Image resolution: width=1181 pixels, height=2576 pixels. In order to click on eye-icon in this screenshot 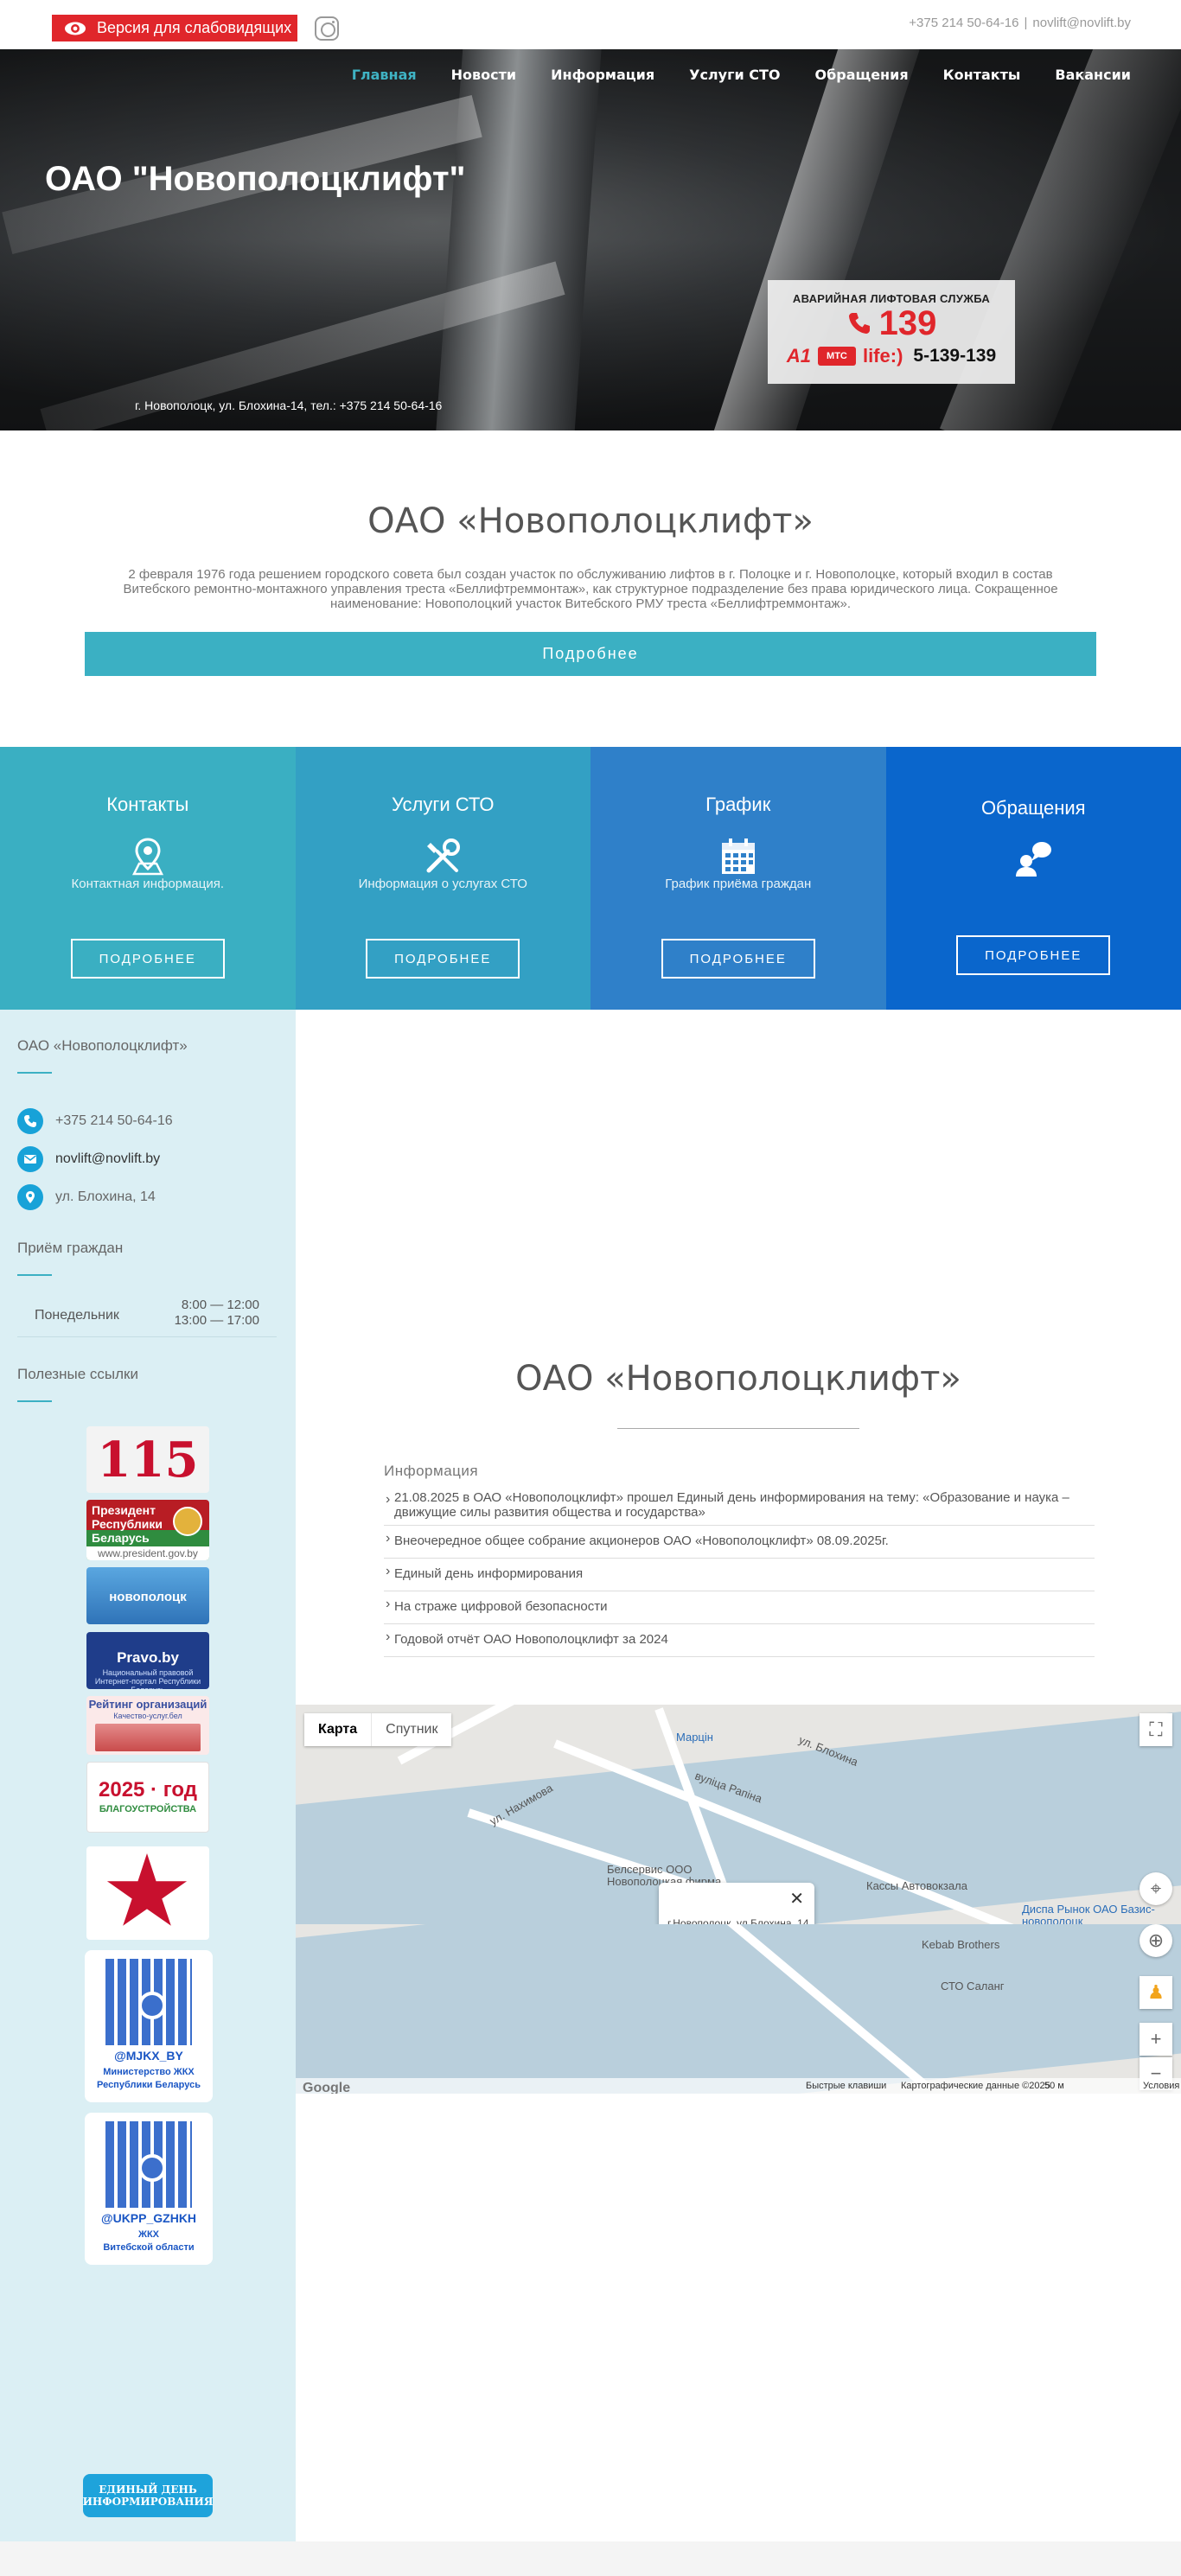, I will do `click(75, 28)`.